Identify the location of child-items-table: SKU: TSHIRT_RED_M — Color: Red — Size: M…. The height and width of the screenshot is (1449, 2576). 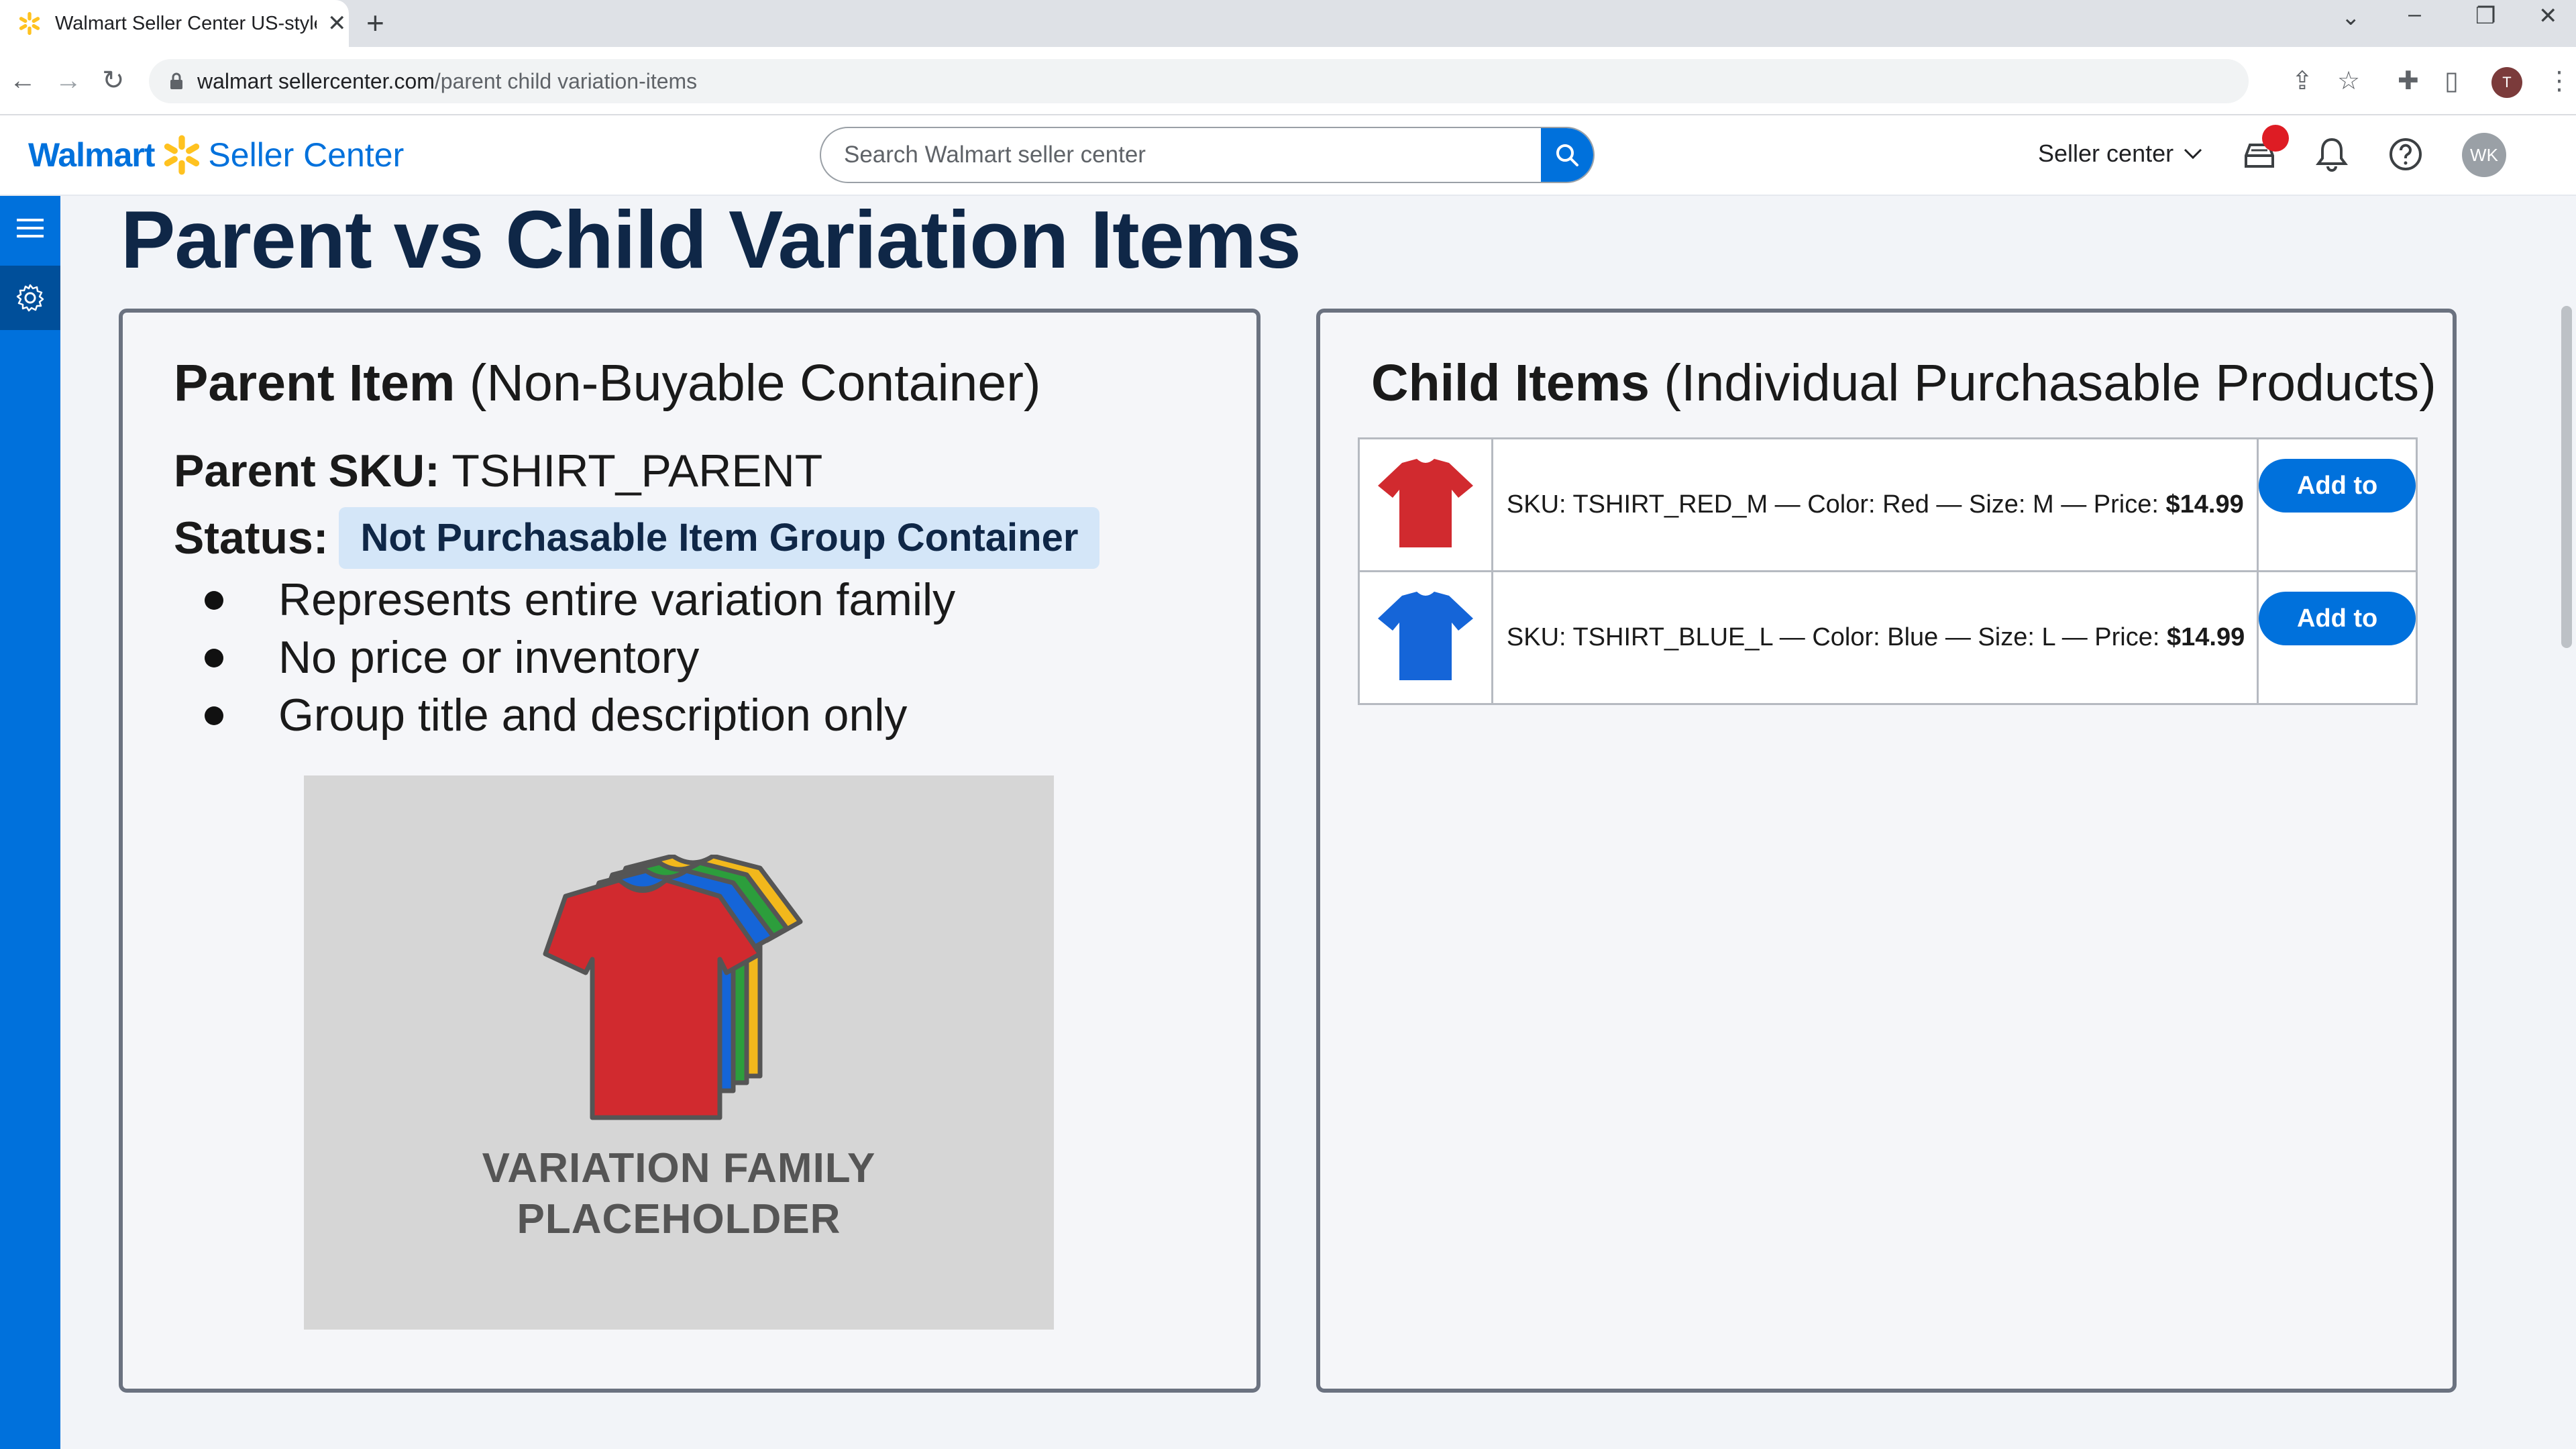
(1888, 571).